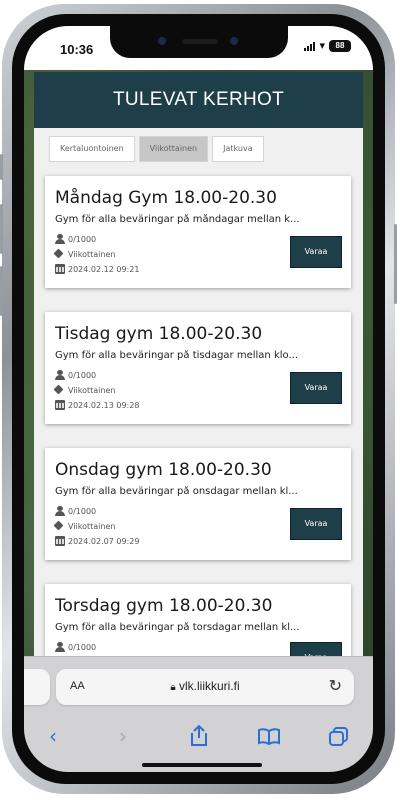  What do you see at coordinates (123, 736) in the screenshot?
I see `forward-icon: ›` at bounding box center [123, 736].